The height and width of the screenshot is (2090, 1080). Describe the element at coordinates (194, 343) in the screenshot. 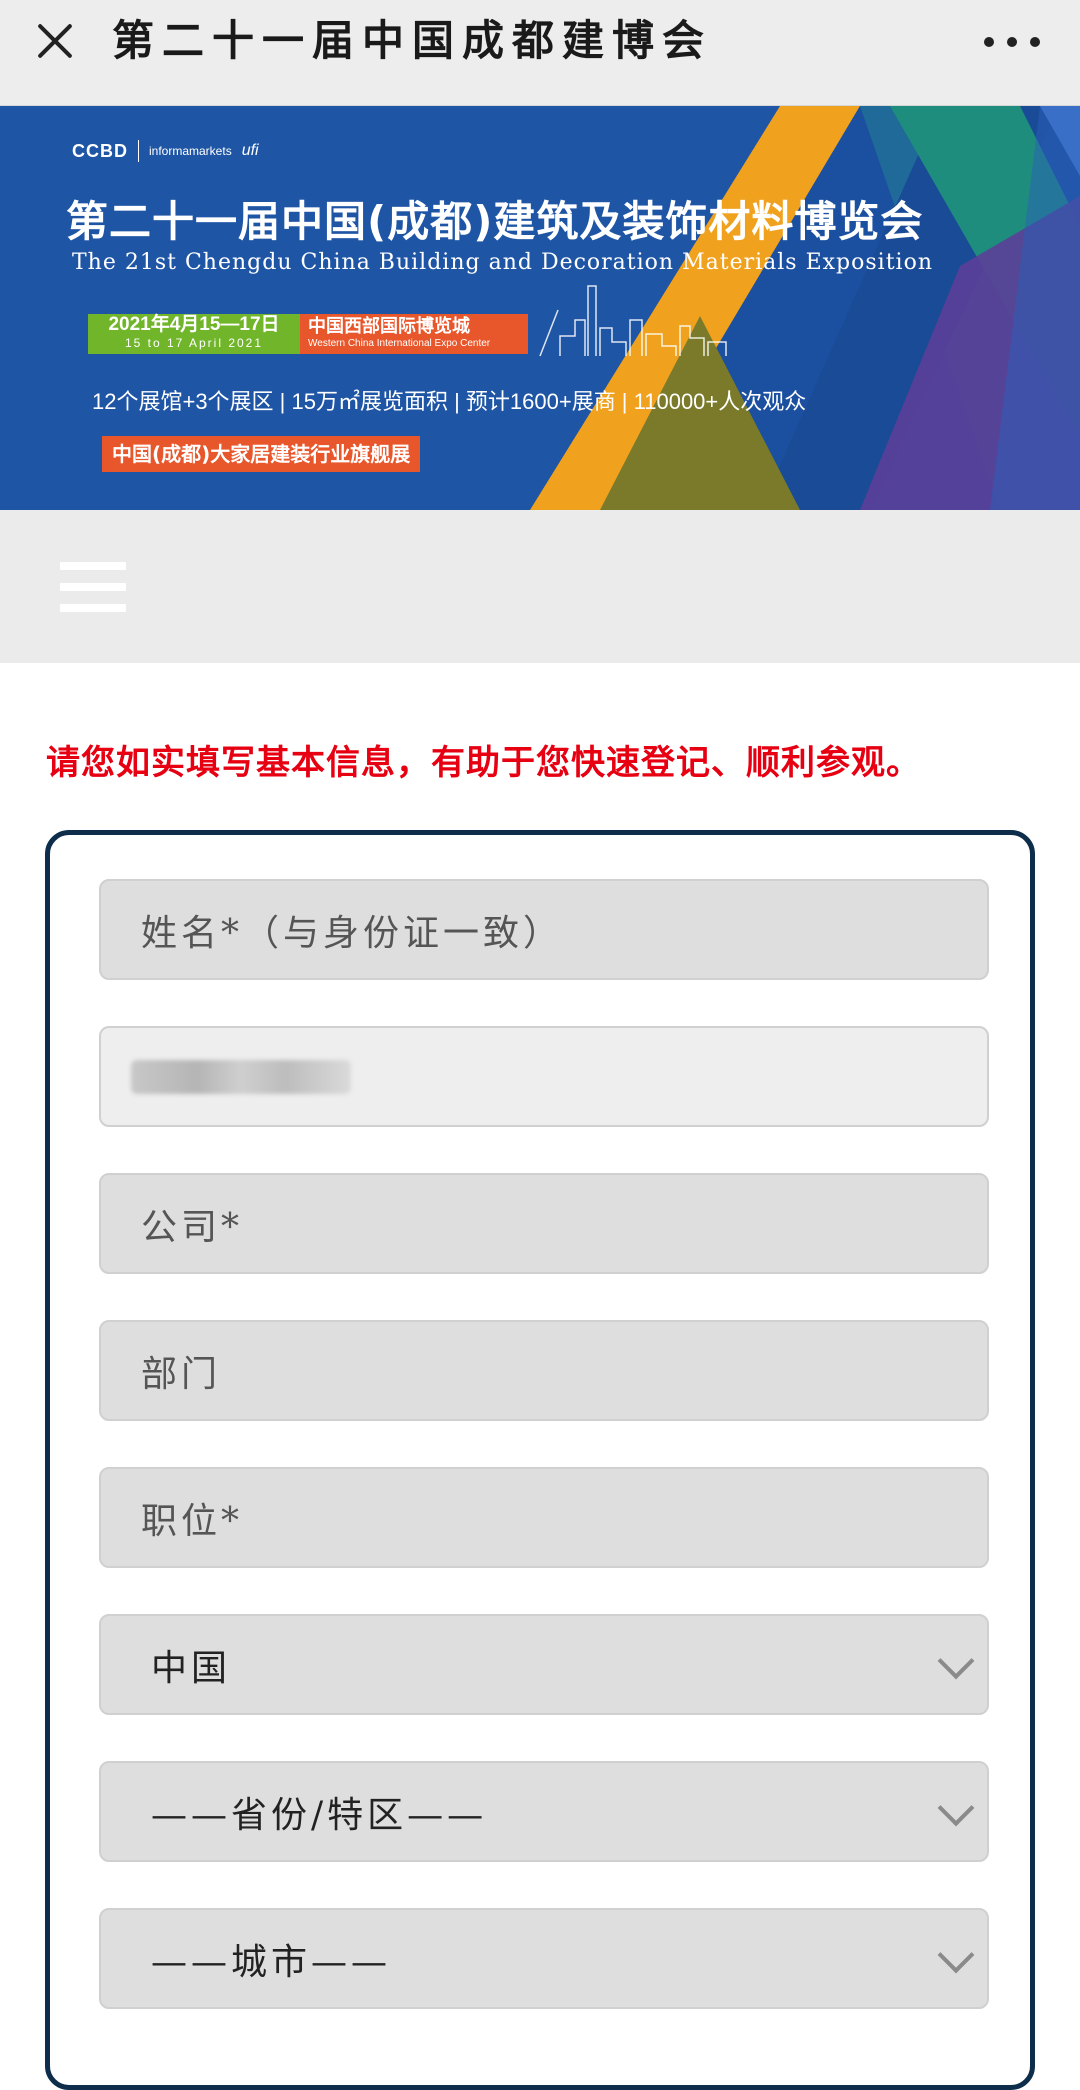

I see `expo-date-en: 15 to 17 April 2021` at that location.